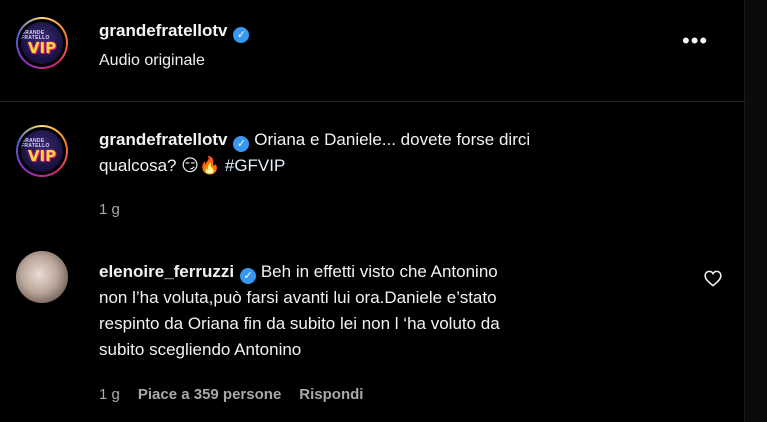  I want to click on header-username-text: grandefratellotv, so click(163, 30).